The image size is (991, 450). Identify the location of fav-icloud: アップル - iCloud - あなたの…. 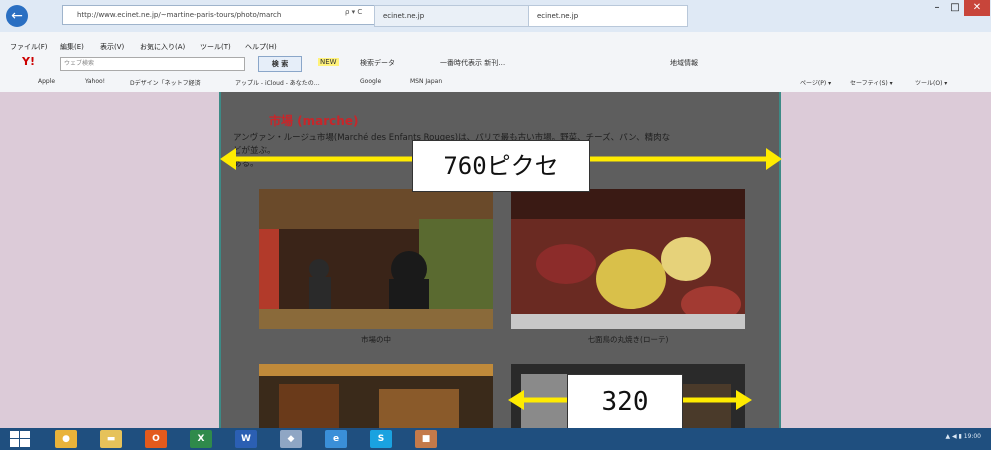
(277, 82).